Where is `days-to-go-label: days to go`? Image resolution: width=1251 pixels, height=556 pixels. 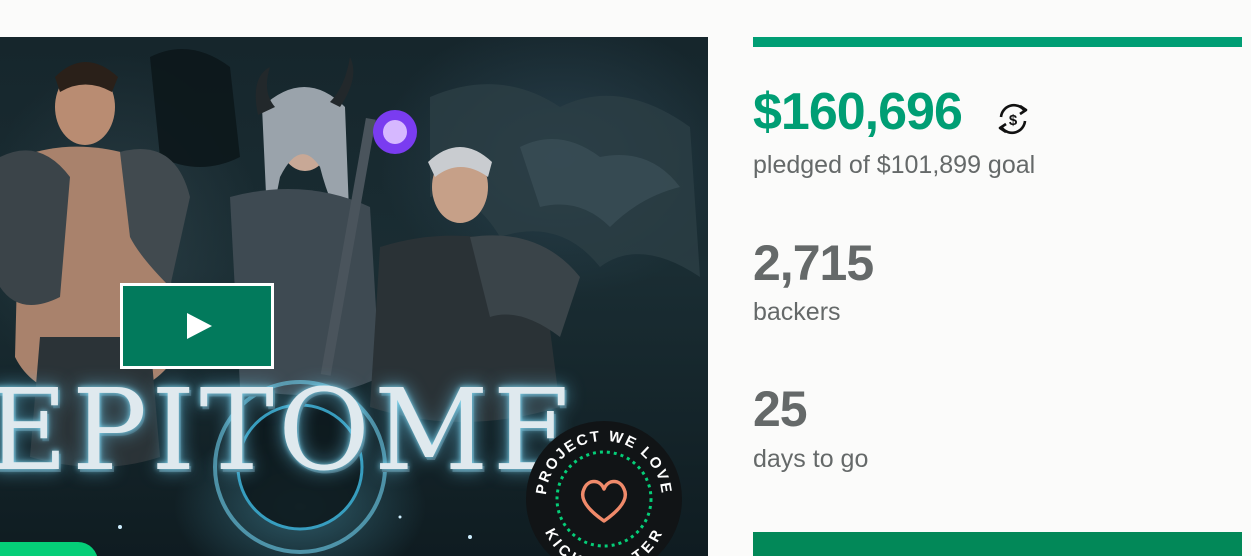
days-to-go-label: days to go is located at coordinates (811, 459).